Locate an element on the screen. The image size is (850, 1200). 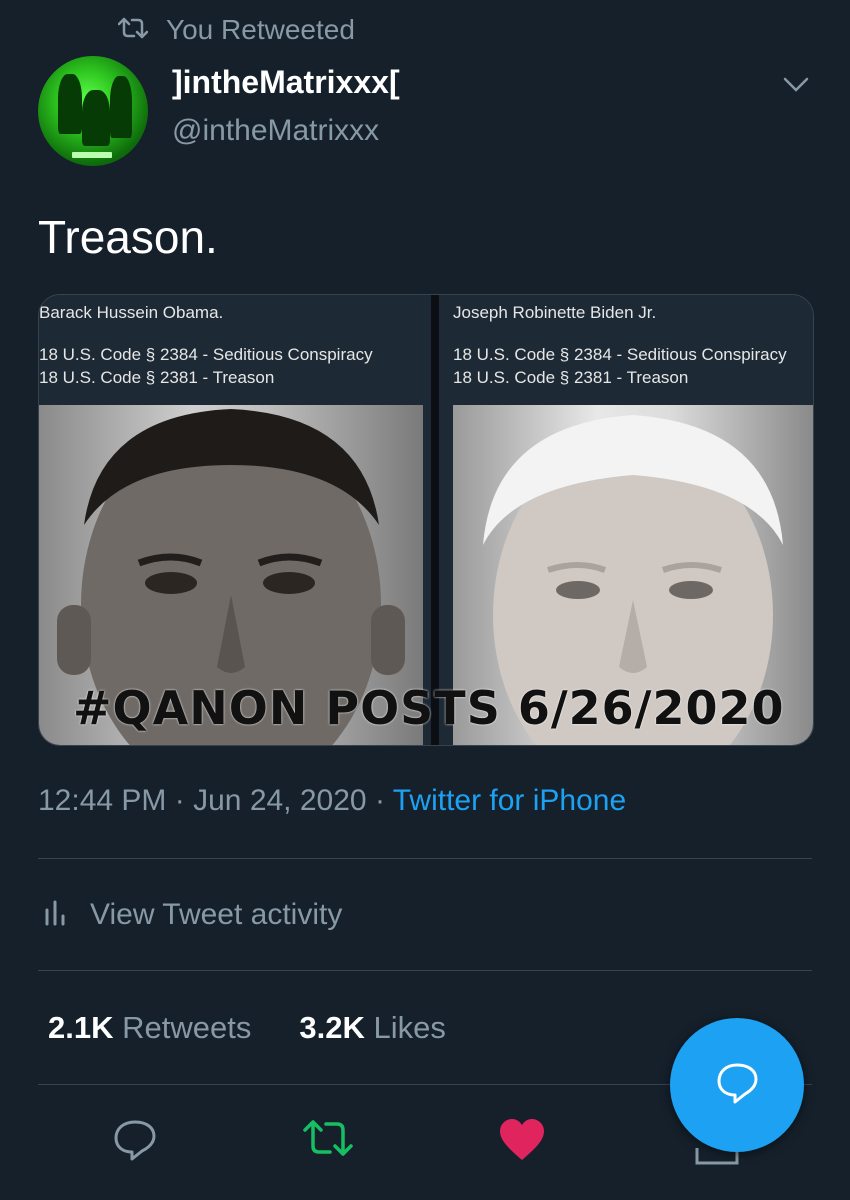
right-code-line-2: 18 U.S. Code § 2381 - Treason is located at coordinates (571, 377).